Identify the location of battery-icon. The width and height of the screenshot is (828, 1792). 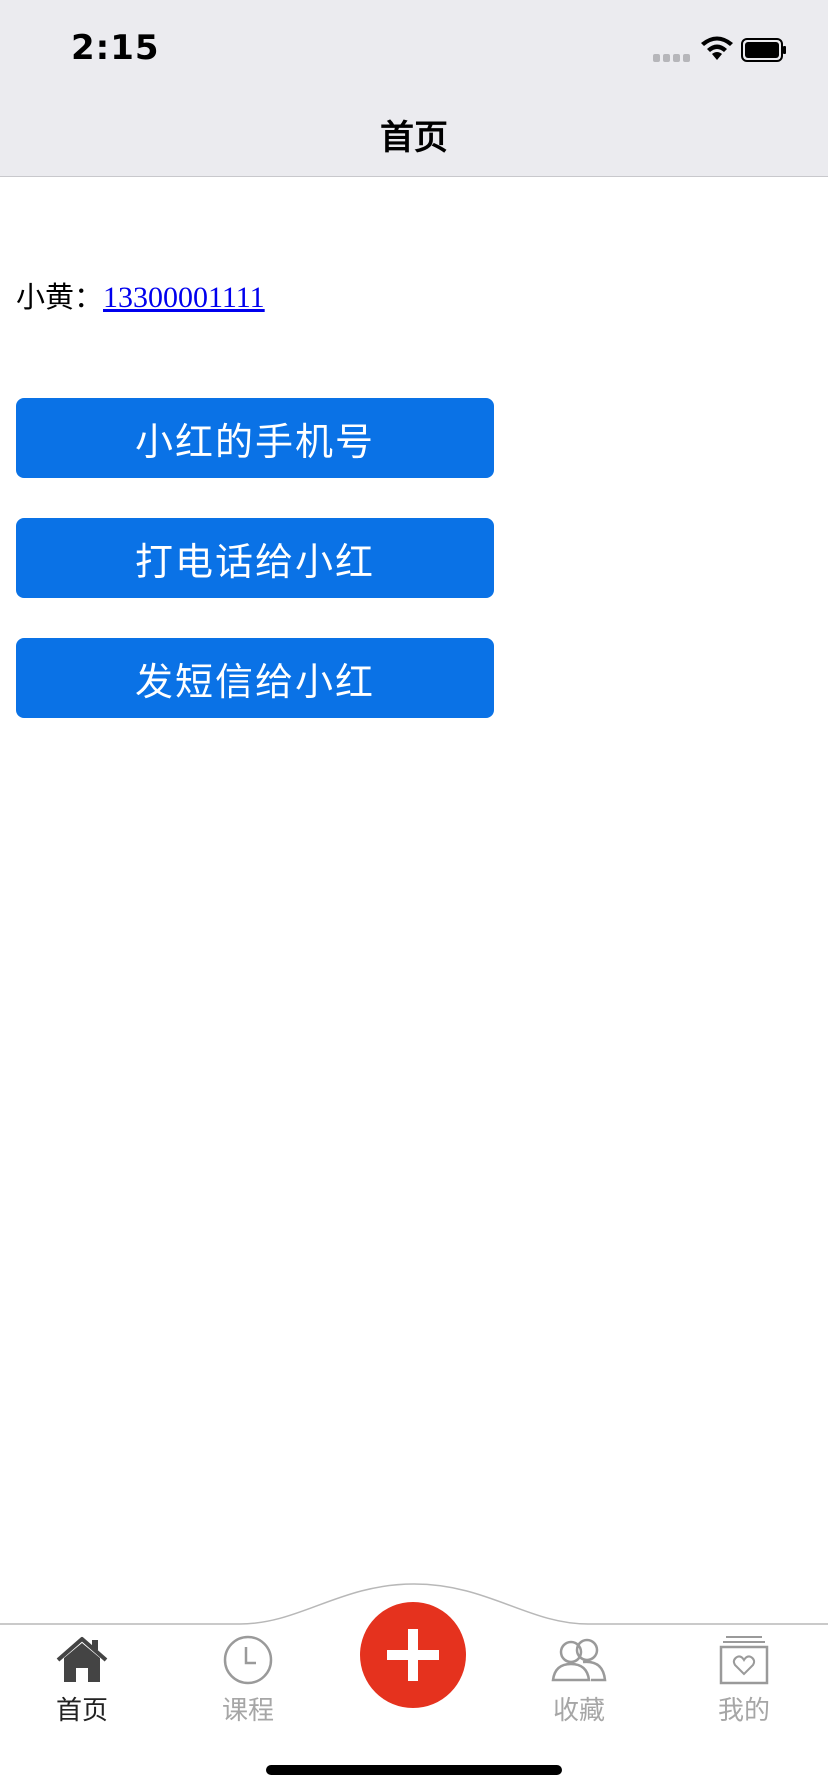
(763, 50).